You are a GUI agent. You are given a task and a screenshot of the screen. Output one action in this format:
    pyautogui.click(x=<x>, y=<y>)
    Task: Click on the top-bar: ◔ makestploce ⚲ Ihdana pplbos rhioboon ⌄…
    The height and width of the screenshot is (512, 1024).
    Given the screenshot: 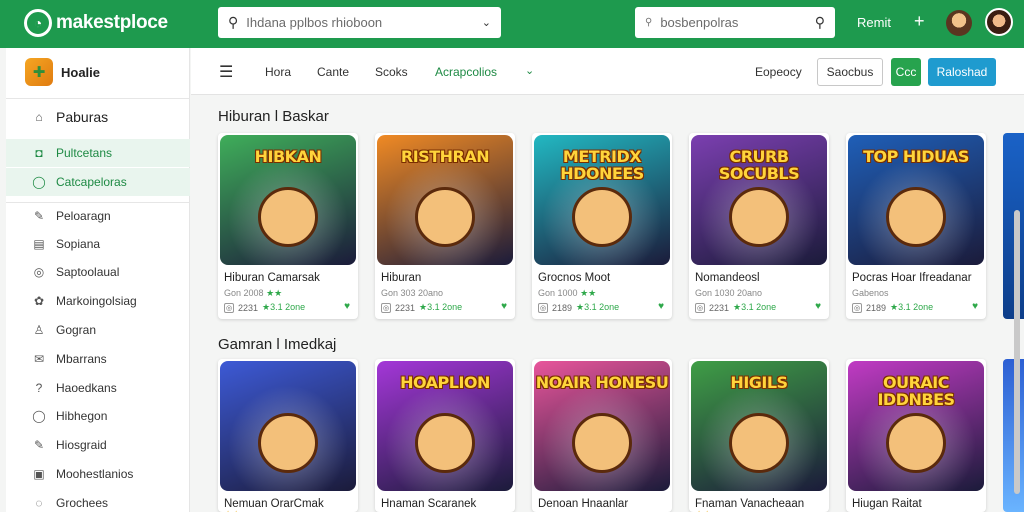 What is the action you would take?
    pyautogui.click(x=512, y=24)
    